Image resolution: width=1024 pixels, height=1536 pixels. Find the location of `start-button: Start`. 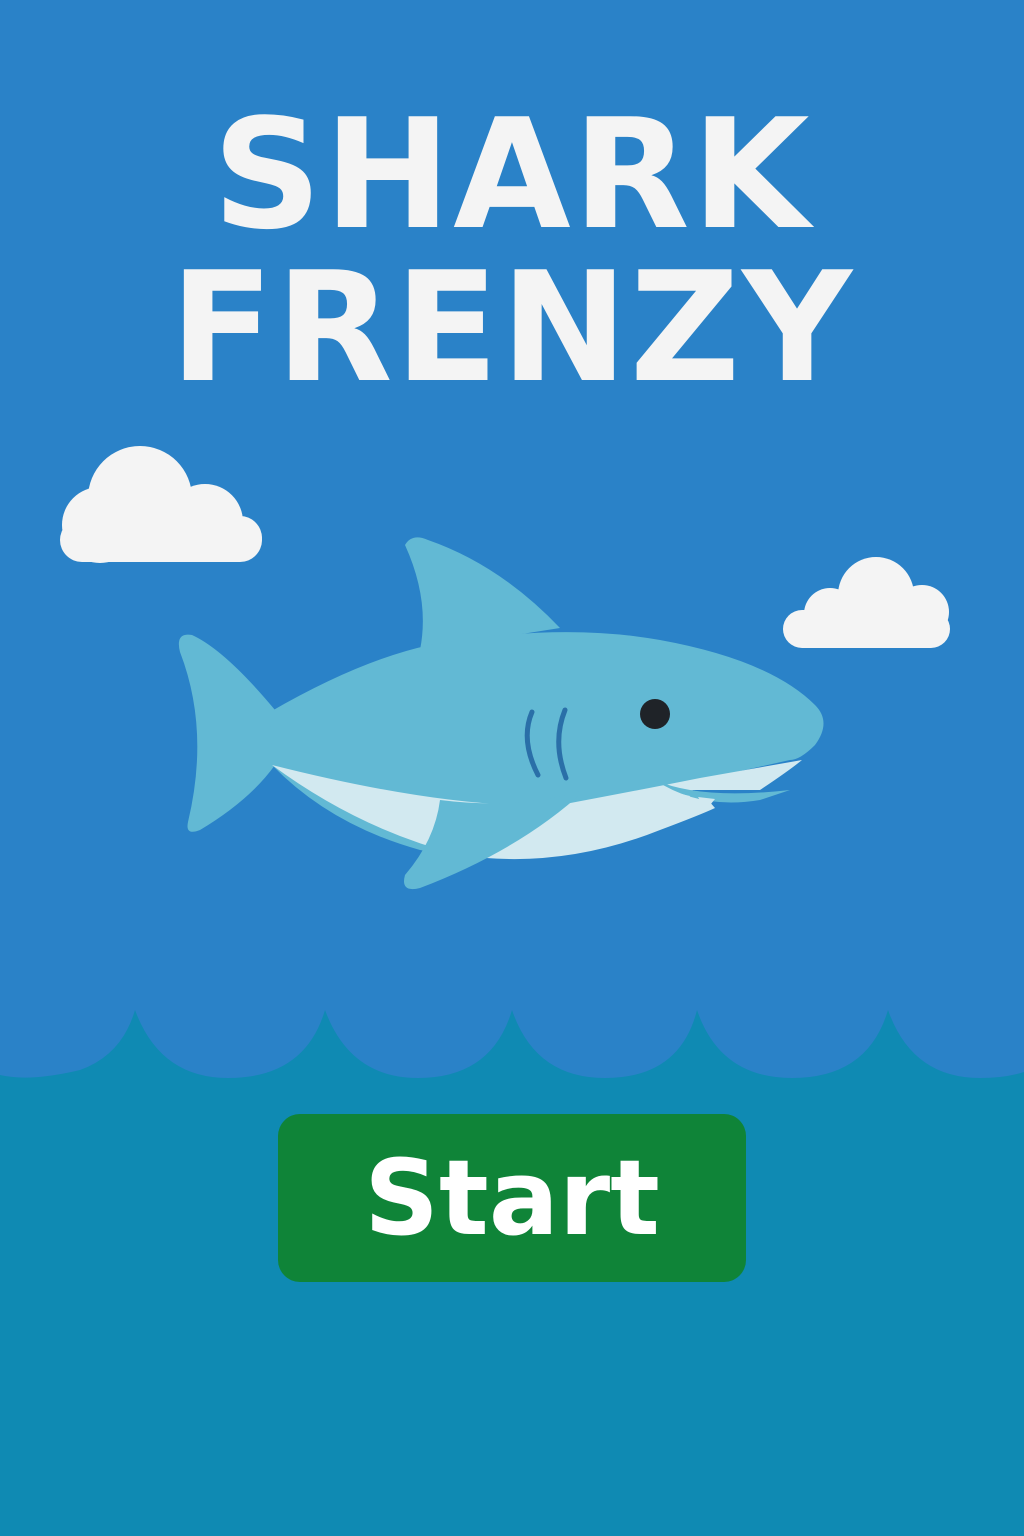

start-button: Start is located at coordinates (512, 1198).